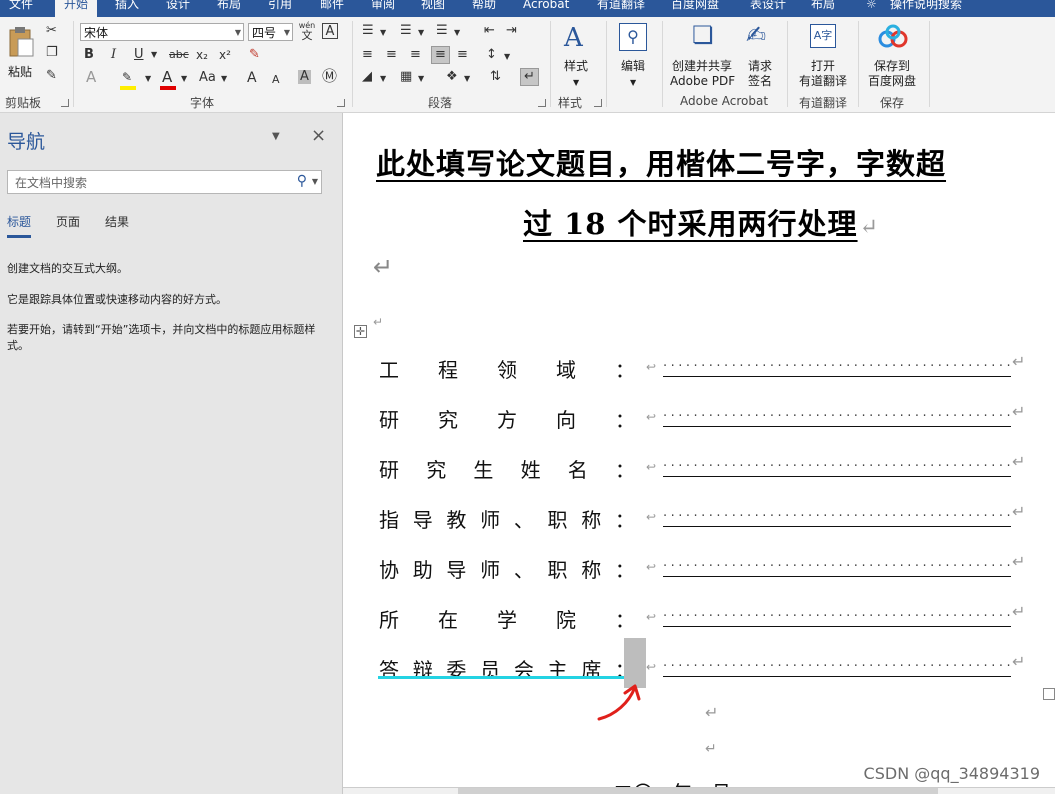  What do you see at coordinates (162, 32) in the screenshot?
I see `font-name-select: 宋体 ▼` at bounding box center [162, 32].